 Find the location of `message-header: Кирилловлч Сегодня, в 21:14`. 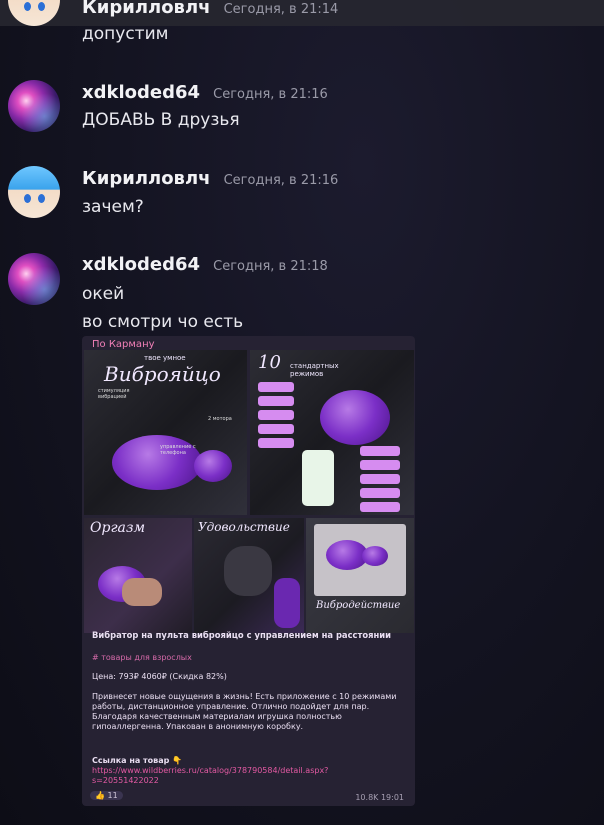

message-header: Кирилловлч Сегодня, в 21:14 is located at coordinates (210, 9).